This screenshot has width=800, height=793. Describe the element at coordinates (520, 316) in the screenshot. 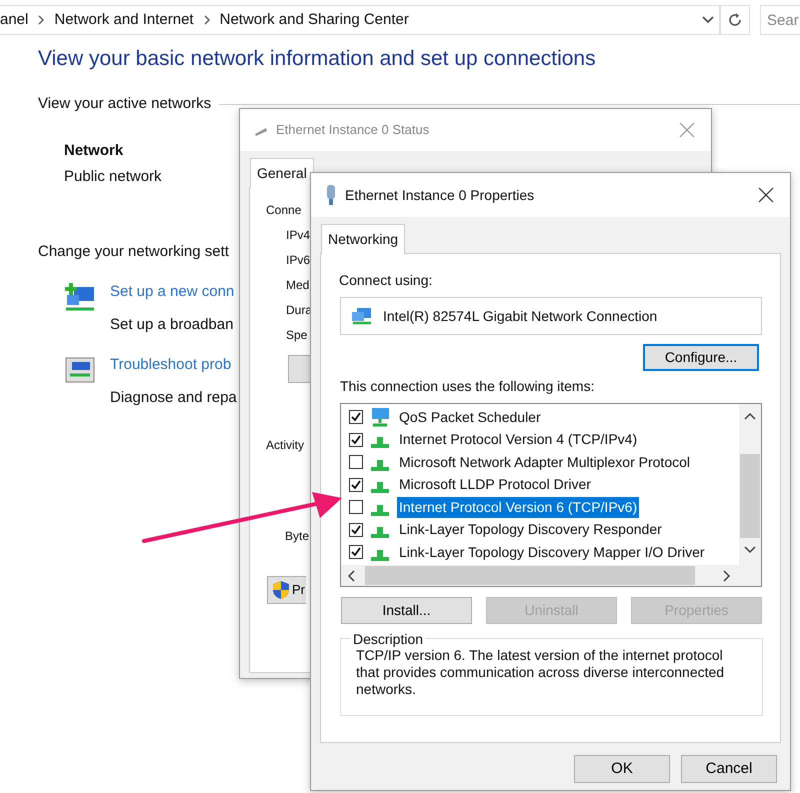

I see `adapter-name: Intel(R) 82574L Gigabit Network Connection` at that location.